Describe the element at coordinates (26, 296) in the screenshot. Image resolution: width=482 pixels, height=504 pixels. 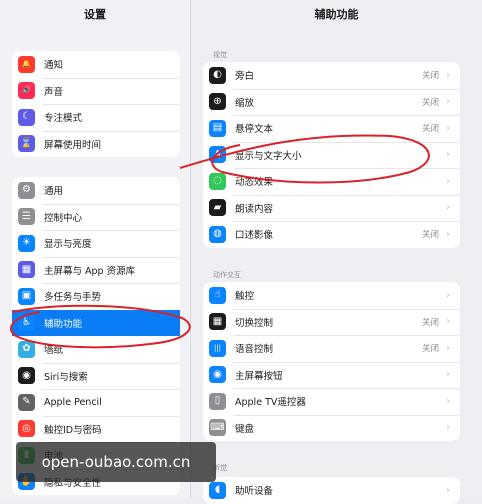
I see `multitask-icon: ▣` at that location.